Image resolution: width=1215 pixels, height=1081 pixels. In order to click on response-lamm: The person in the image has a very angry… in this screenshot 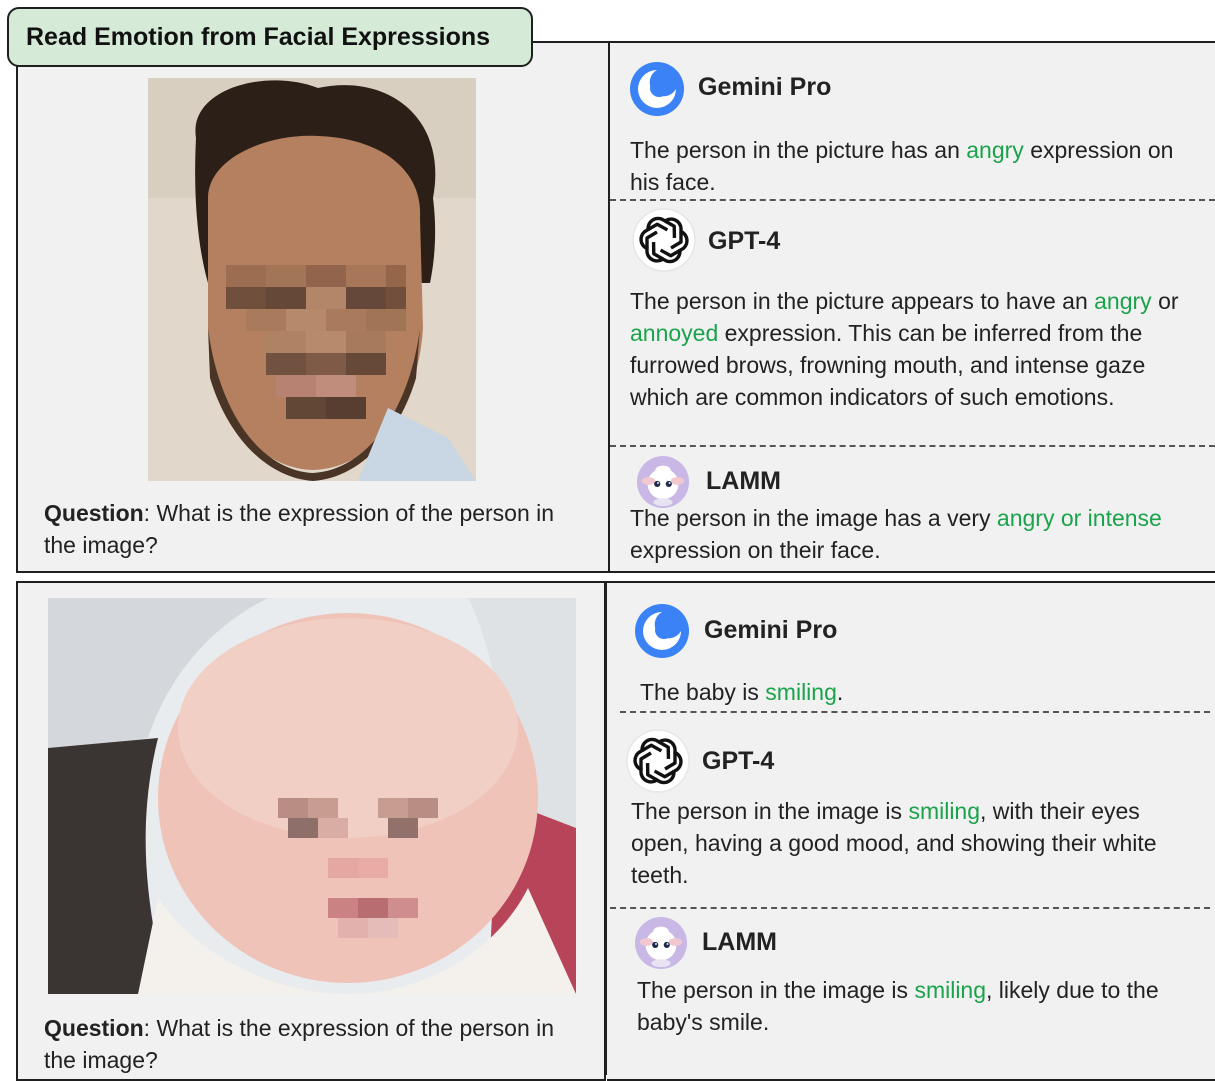, I will do `click(896, 534)`.